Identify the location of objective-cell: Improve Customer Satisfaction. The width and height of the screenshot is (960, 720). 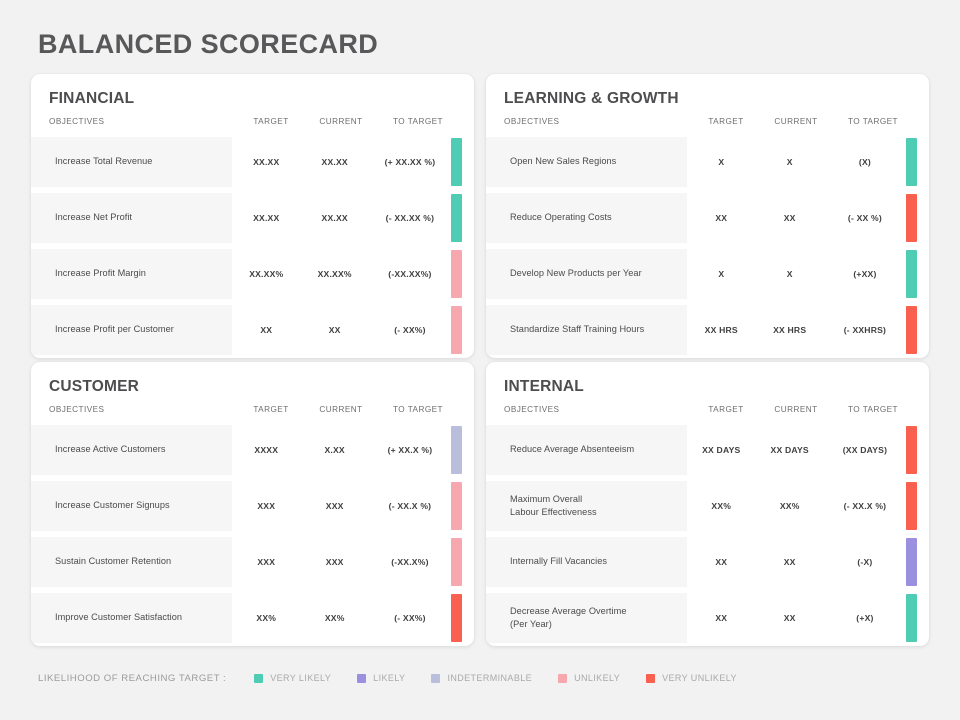
(132, 618).